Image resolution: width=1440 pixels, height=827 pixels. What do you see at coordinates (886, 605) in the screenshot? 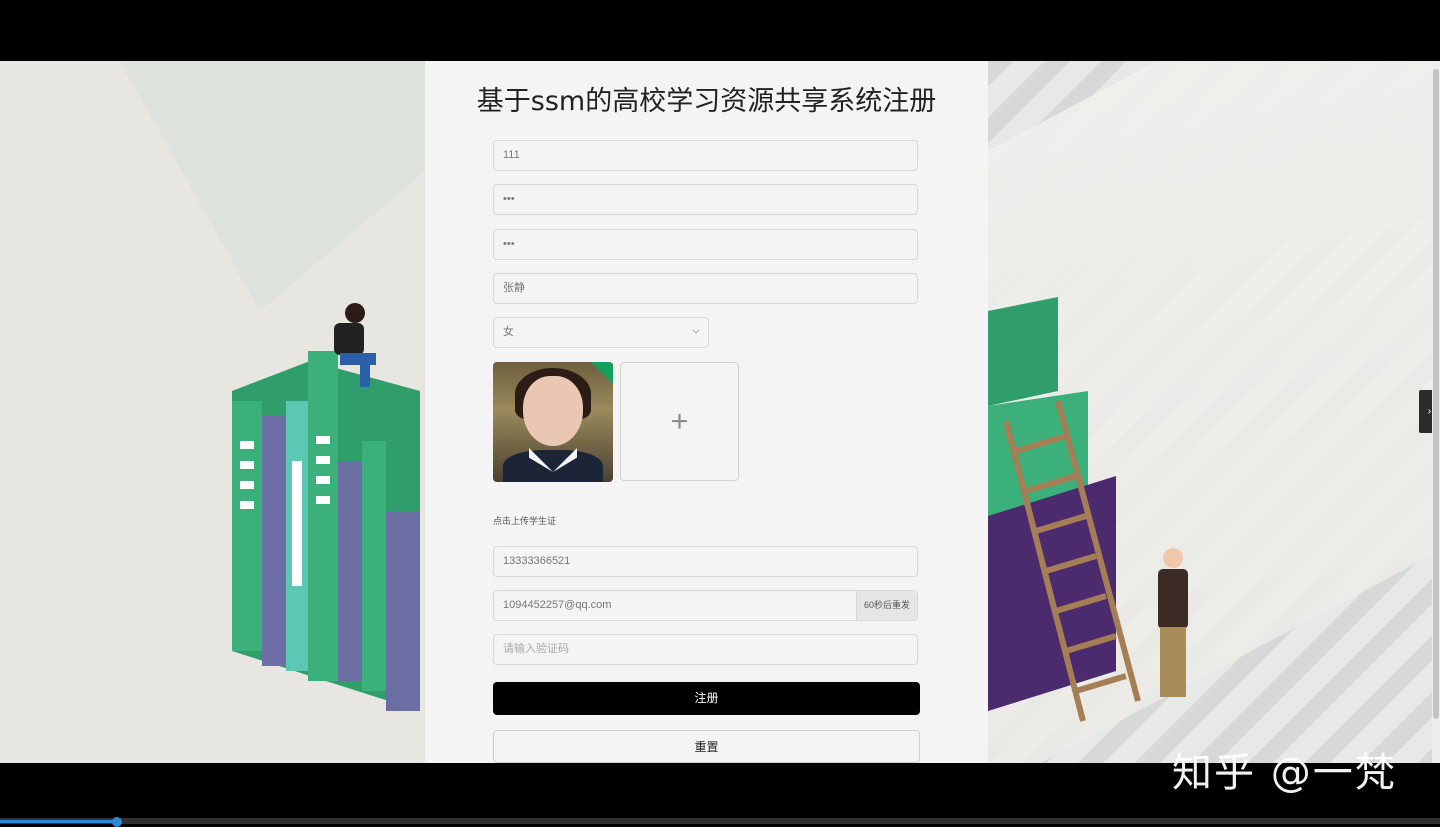
I see `resend-code-button: 60秒后重发` at bounding box center [886, 605].